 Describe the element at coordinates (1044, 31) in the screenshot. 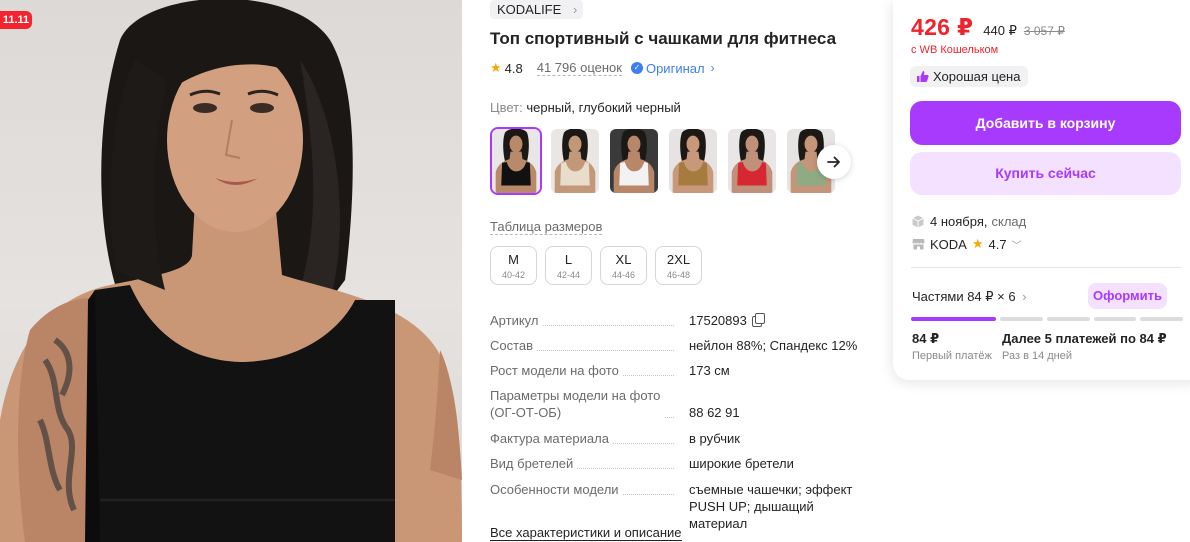

I see `crossed-price: 3 057 ₽` at that location.